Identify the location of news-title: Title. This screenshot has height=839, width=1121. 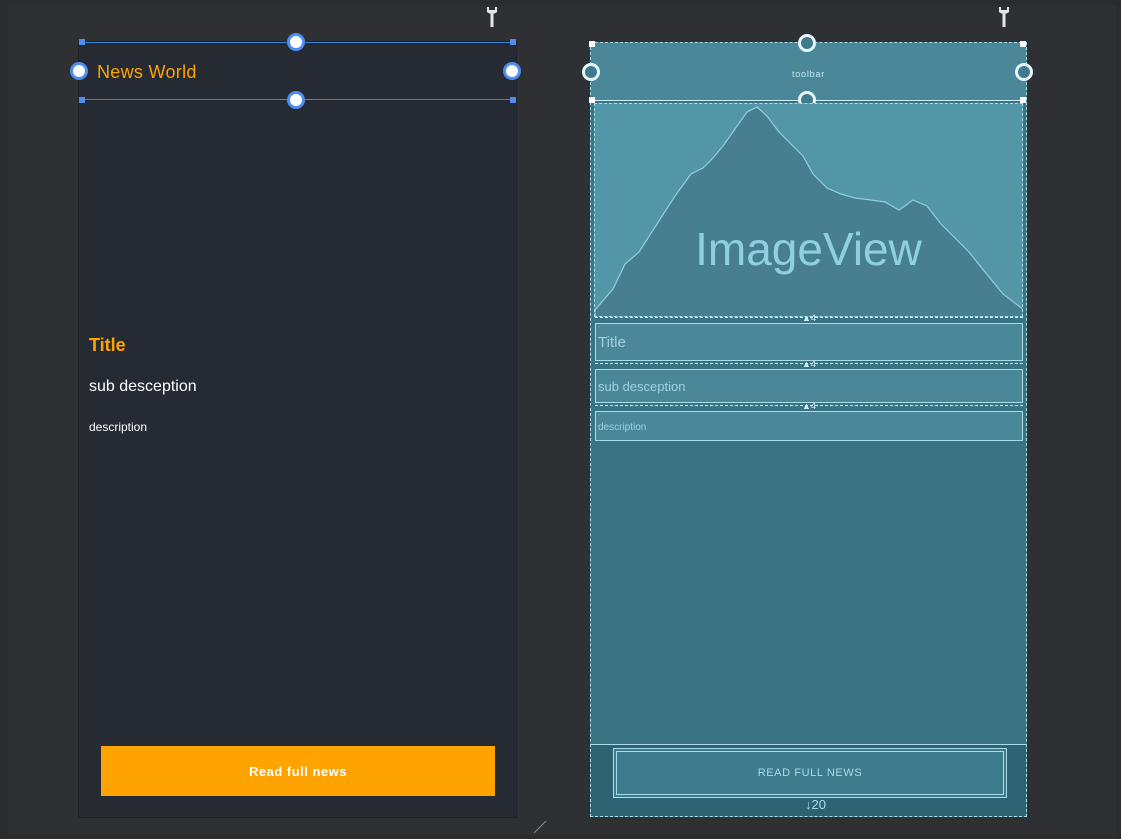
(107, 345).